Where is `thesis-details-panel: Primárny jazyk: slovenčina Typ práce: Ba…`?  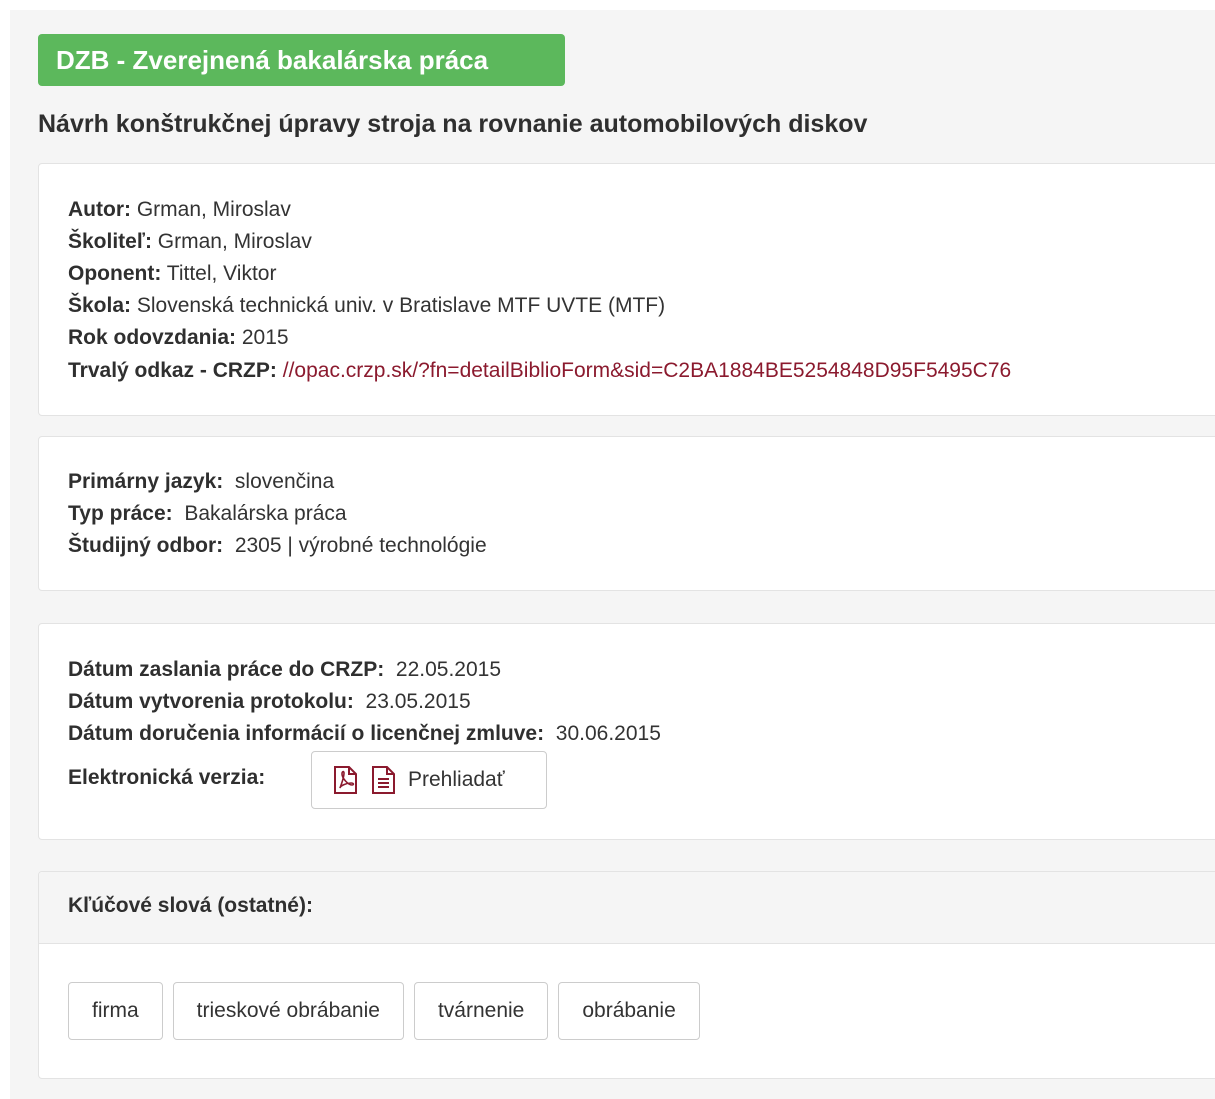
thesis-details-panel: Primárny jazyk: slovenčina Typ práce: Ba… is located at coordinates (626, 513).